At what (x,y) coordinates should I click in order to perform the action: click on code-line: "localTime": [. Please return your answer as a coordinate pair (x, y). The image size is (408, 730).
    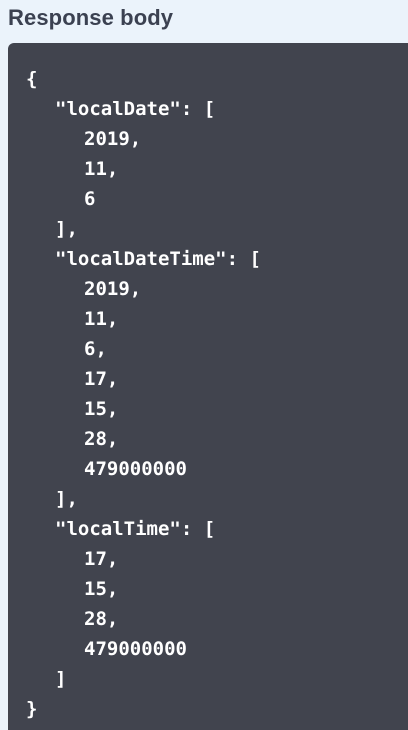
    Looking at the image, I should click on (135, 529).